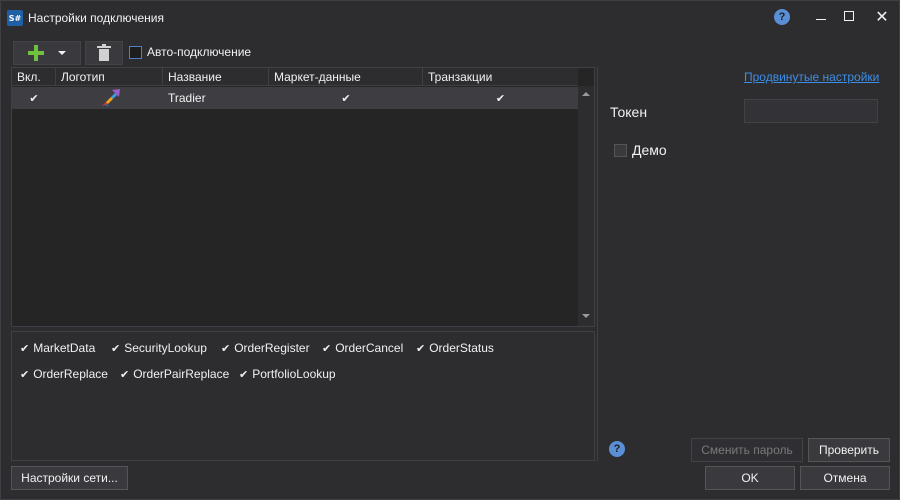 Image resolution: width=900 pixels, height=500 pixels. What do you see at coordinates (216, 77) in the screenshot?
I see `column-header-name: Название` at bounding box center [216, 77].